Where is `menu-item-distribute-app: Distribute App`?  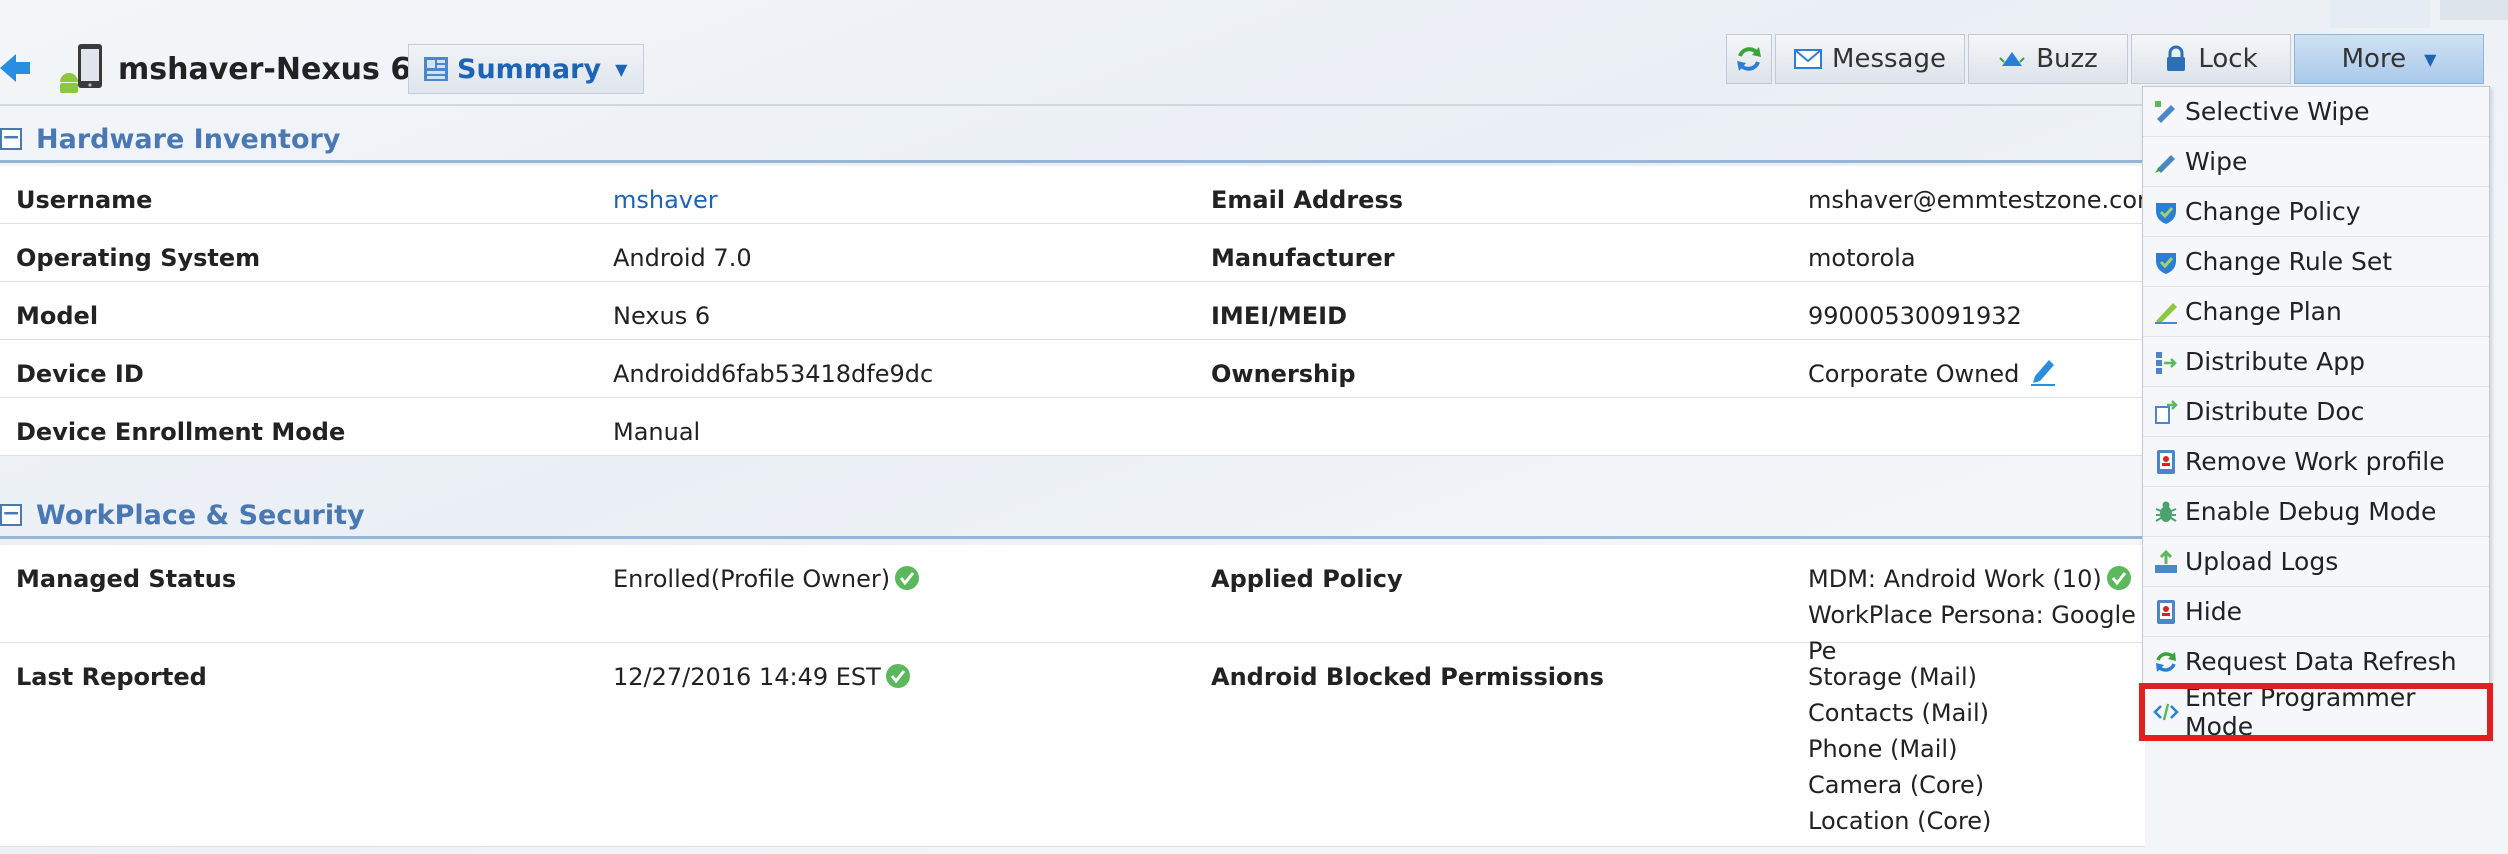
menu-item-distribute-app: Distribute App is located at coordinates (2316, 362).